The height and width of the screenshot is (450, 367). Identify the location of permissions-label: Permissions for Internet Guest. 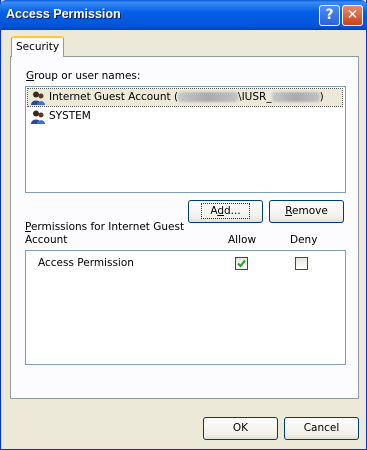
(105, 227).